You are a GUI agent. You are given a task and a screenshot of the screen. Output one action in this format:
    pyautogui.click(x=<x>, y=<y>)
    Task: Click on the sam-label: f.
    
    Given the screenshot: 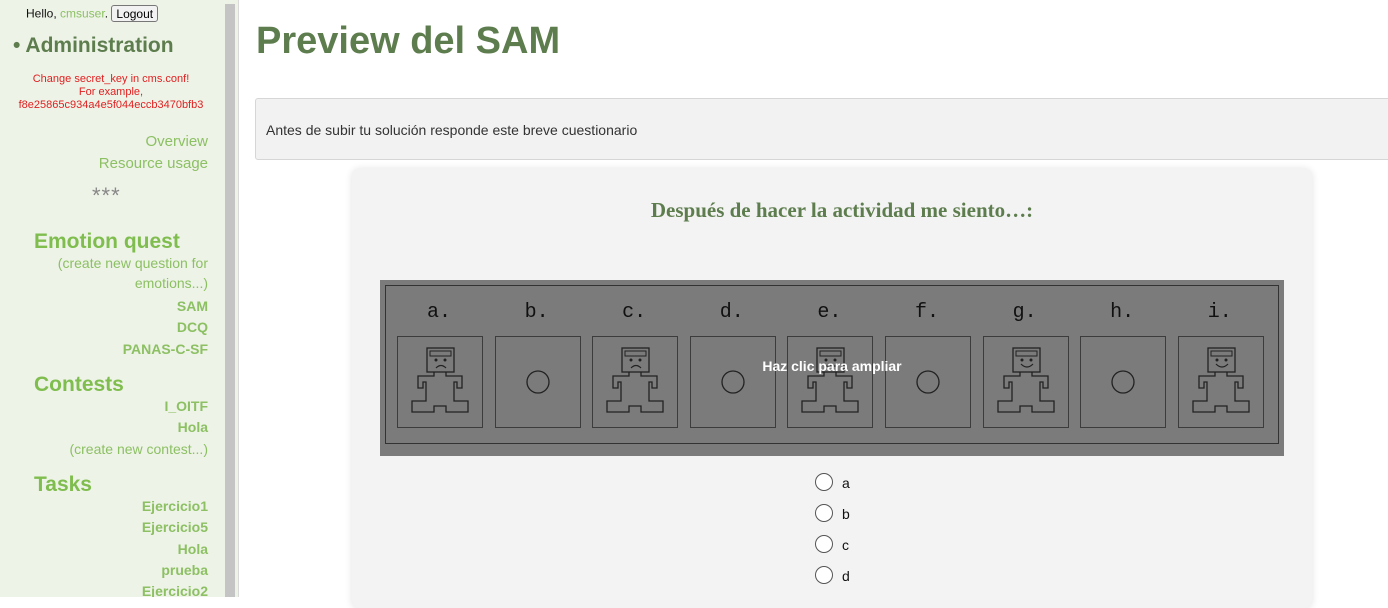 What is the action you would take?
    pyautogui.click(x=926, y=312)
    